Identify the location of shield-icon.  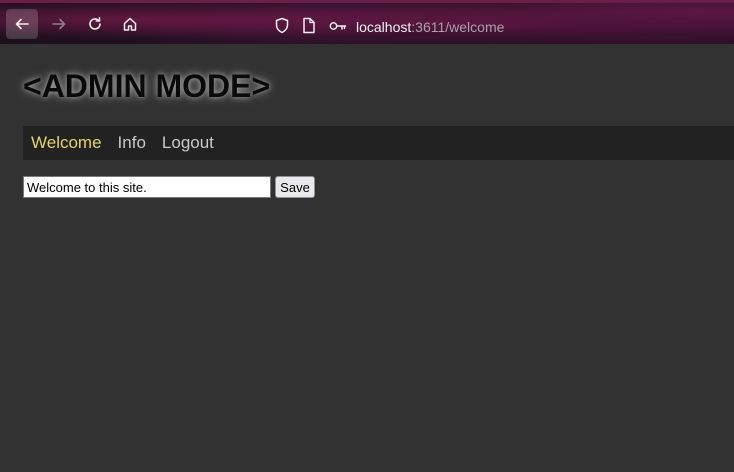
(282, 25).